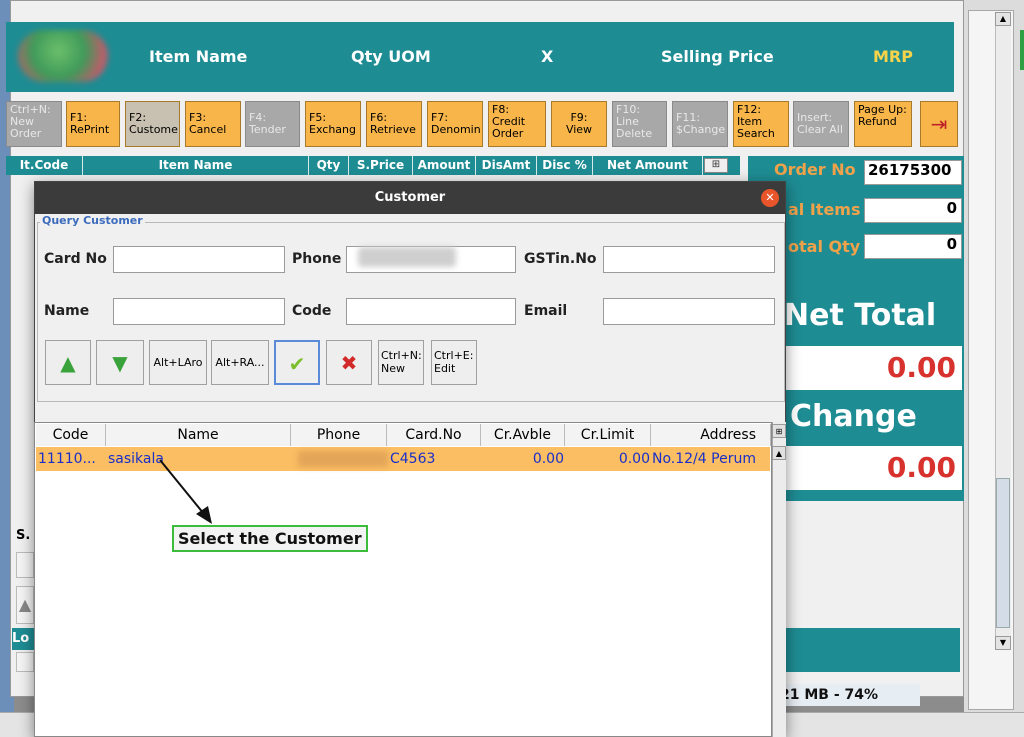 This screenshot has height=737, width=1024. Describe the element at coordinates (700, 124) in the screenshot. I see `change-button: F11: $Change` at that location.